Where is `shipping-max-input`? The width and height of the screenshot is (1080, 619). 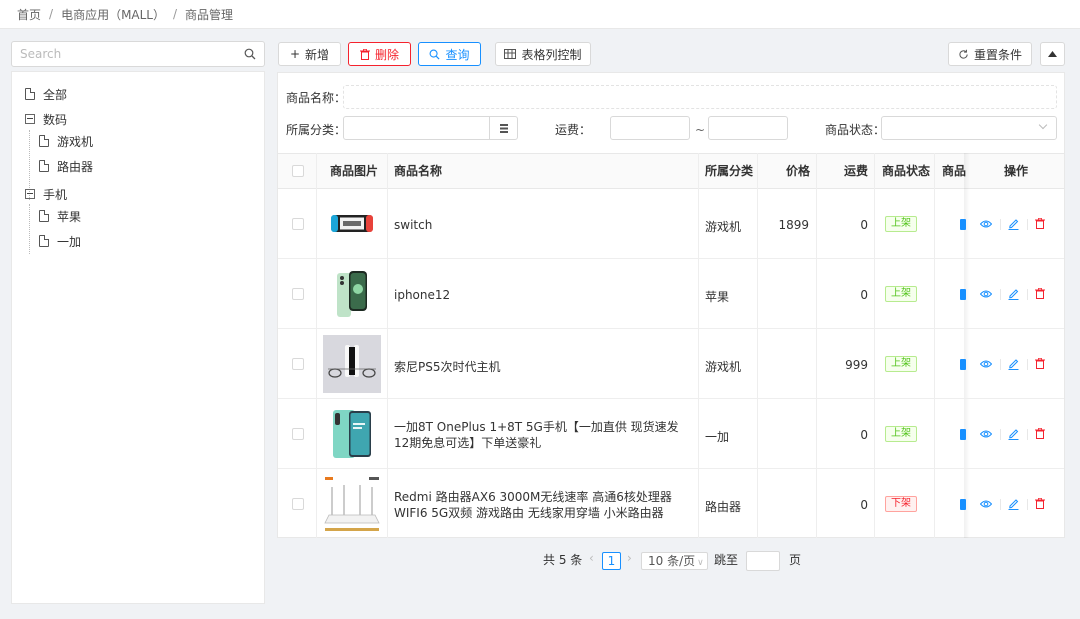 shipping-max-input is located at coordinates (748, 128).